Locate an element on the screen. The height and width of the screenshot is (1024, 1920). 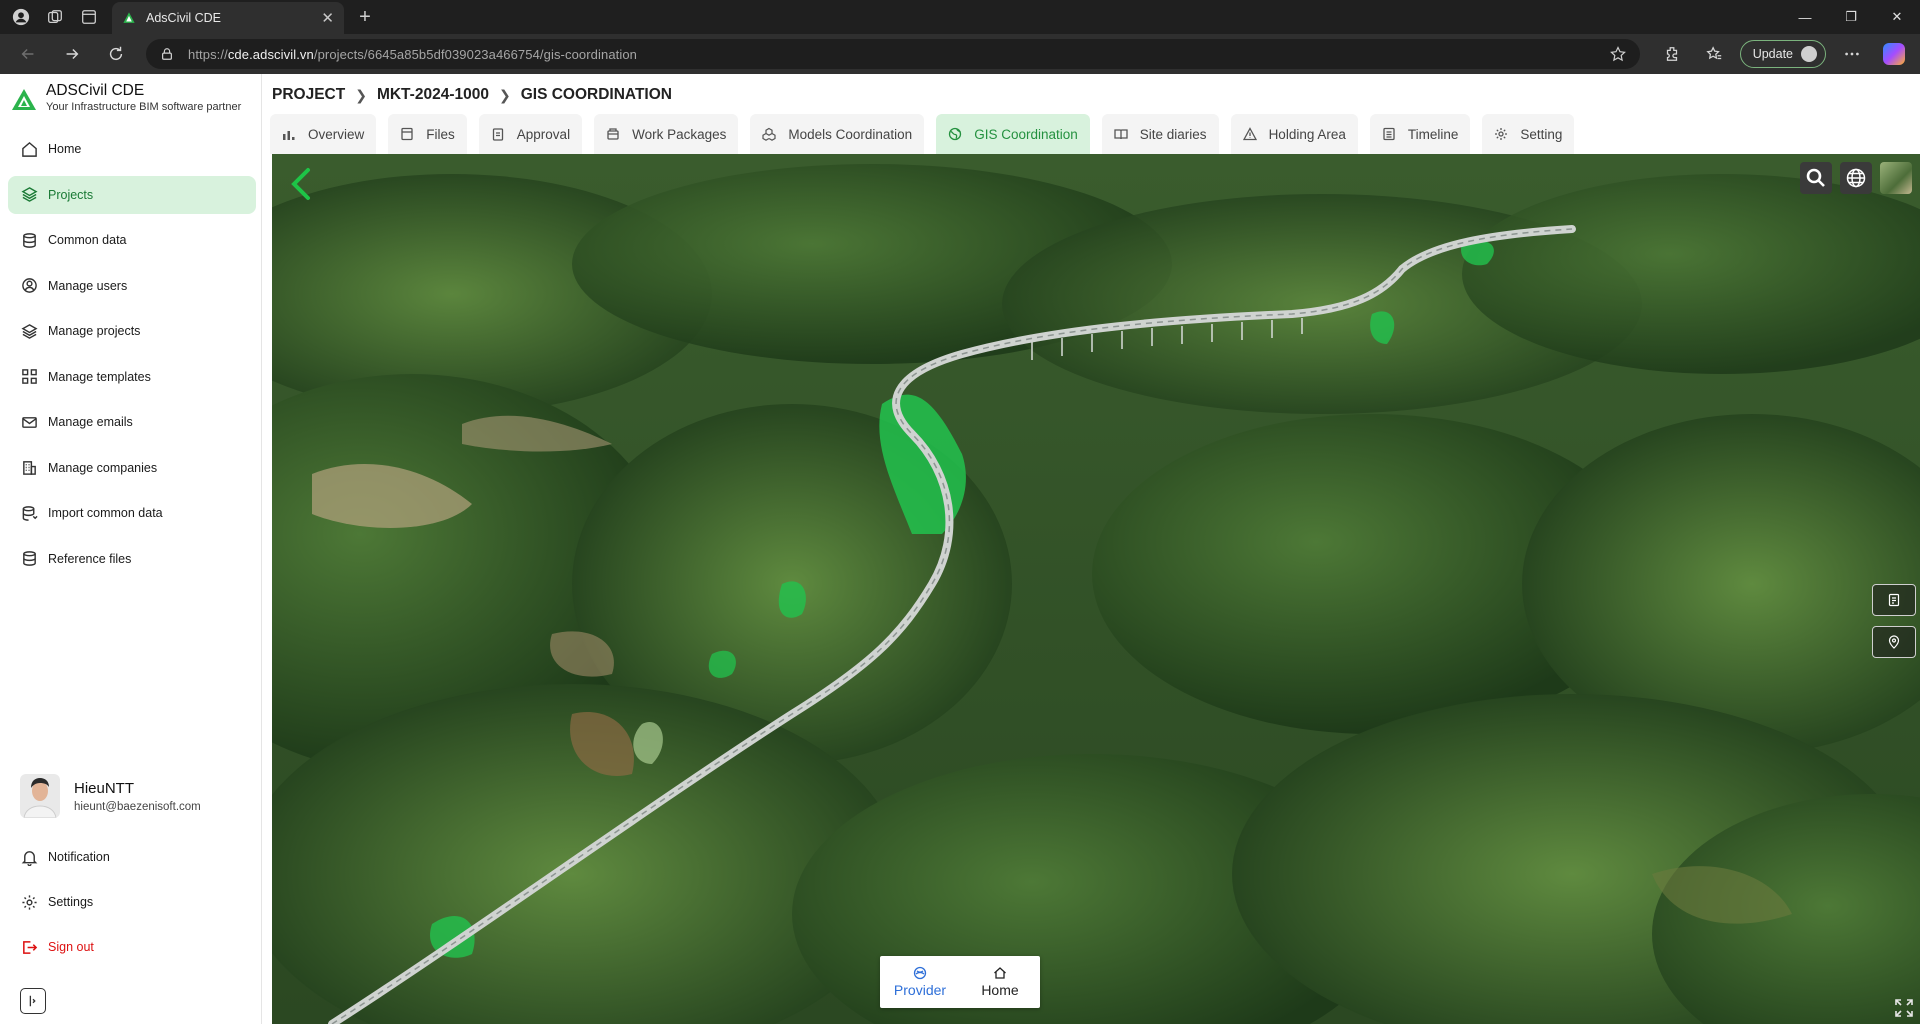
map-search-button is located at coordinates (1816, 178).